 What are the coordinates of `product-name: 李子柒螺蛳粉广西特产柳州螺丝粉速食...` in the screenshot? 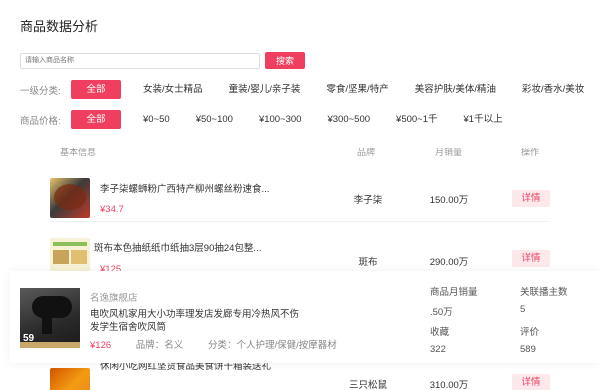 It's located at (185, 189).